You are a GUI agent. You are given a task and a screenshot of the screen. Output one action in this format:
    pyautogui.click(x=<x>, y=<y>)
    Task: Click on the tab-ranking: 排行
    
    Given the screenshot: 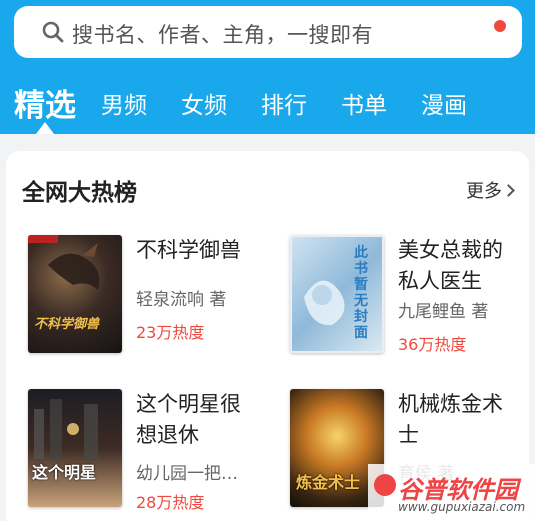 What is the action you would take?
    pyautogui.click(x=284, y=103)
    